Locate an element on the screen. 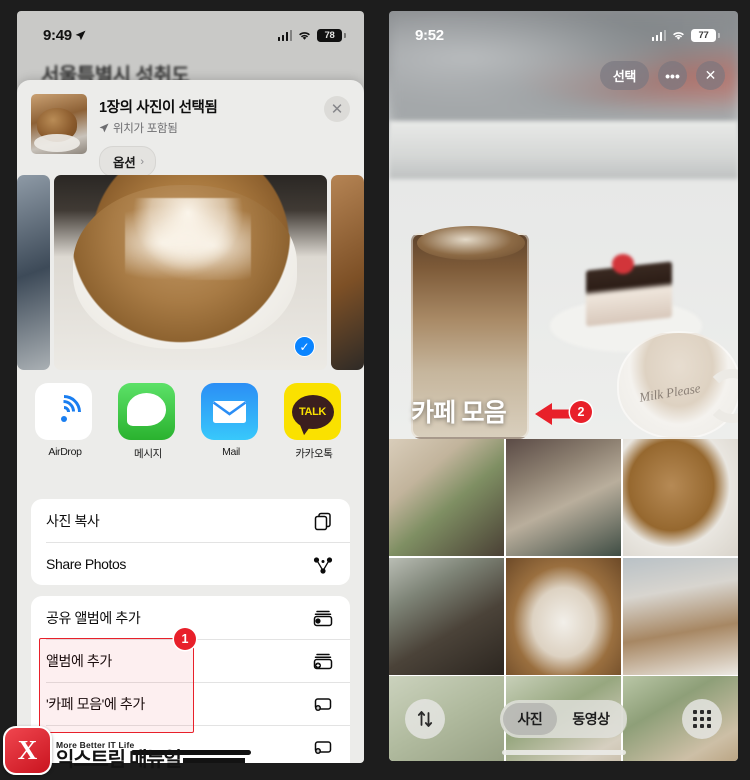 This screenshot has width=750, height=780. watermark-name-row: 익스트림 매뉴얼 is located at coordinates (150, 760).